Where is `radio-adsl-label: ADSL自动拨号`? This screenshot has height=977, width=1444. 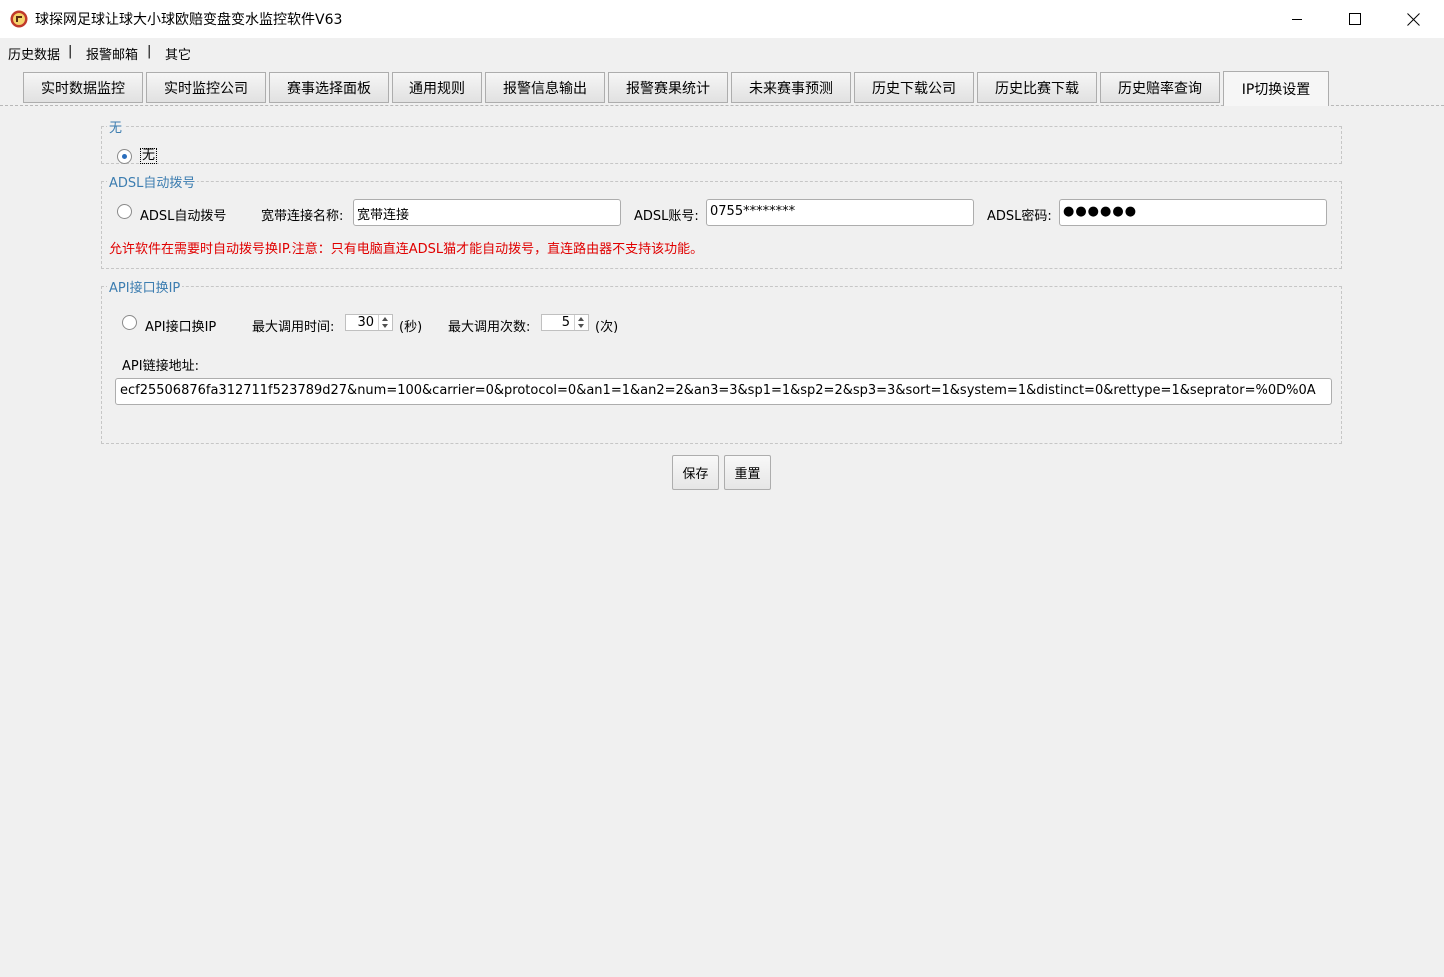 radio-adsl-label: ADSL自动拨号 is located at coordinates (183, 216).